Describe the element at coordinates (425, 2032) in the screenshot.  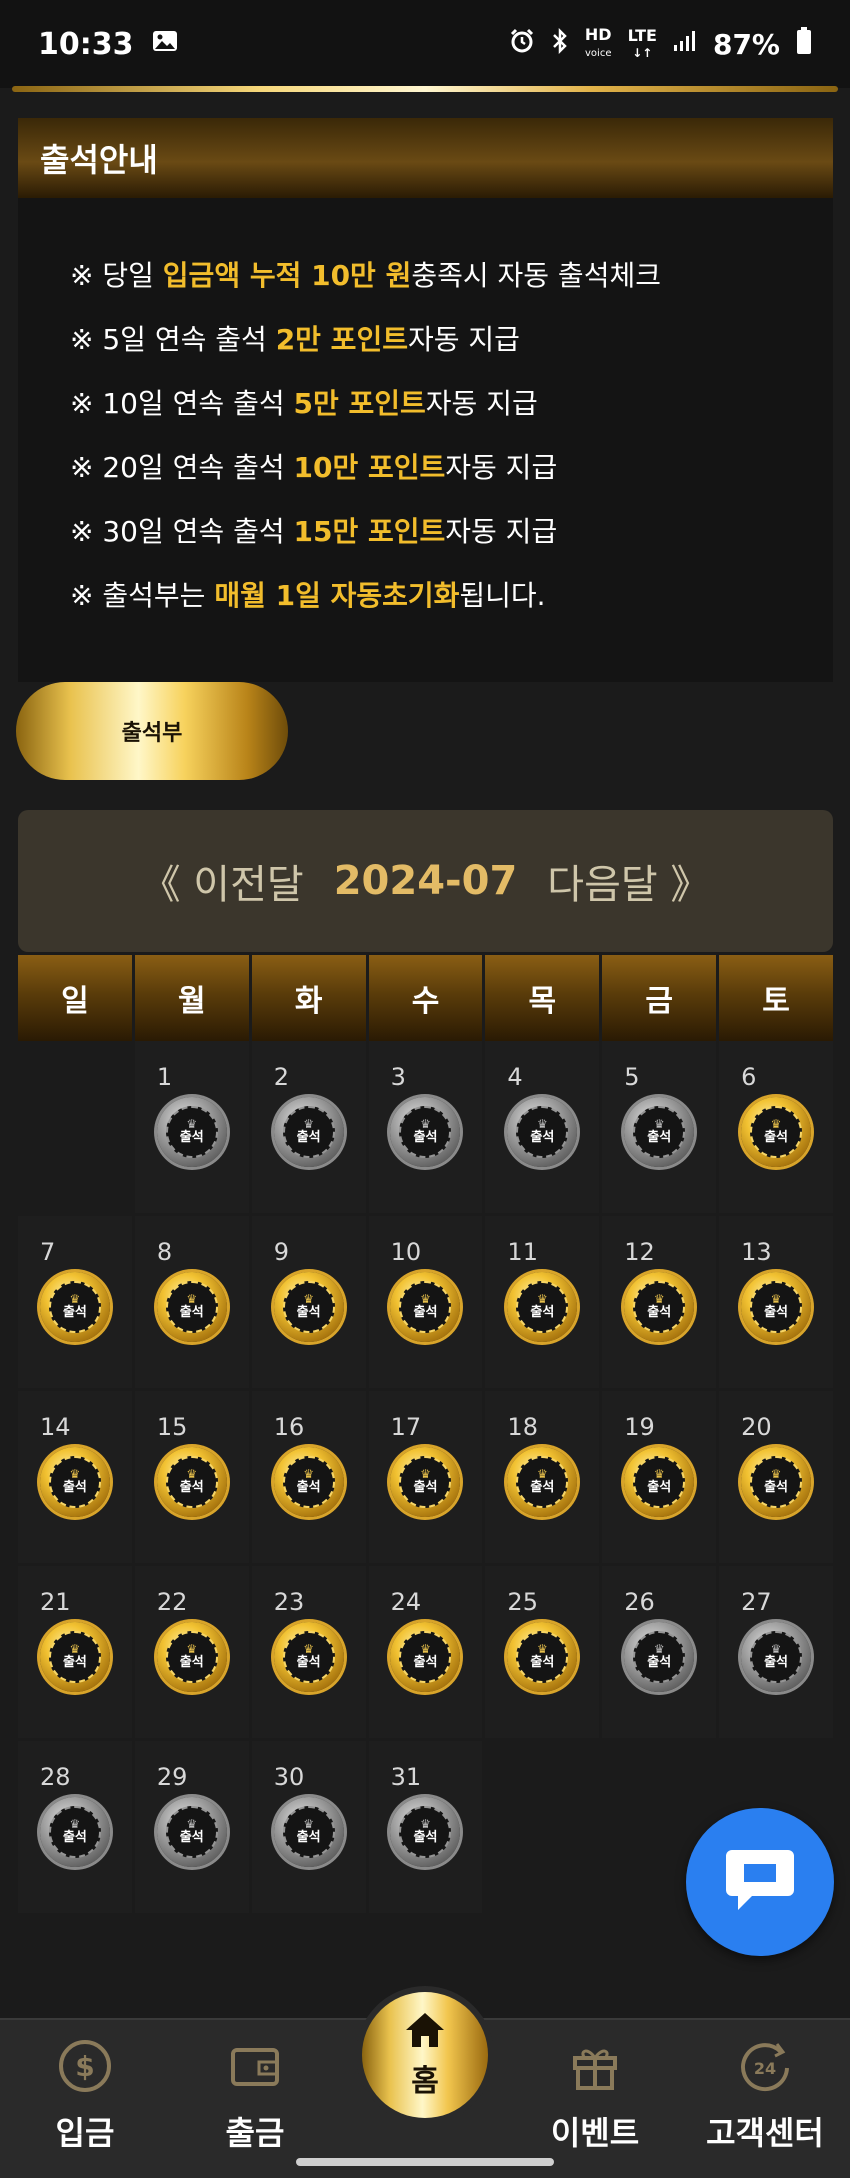
I see `home-icon` at that location.